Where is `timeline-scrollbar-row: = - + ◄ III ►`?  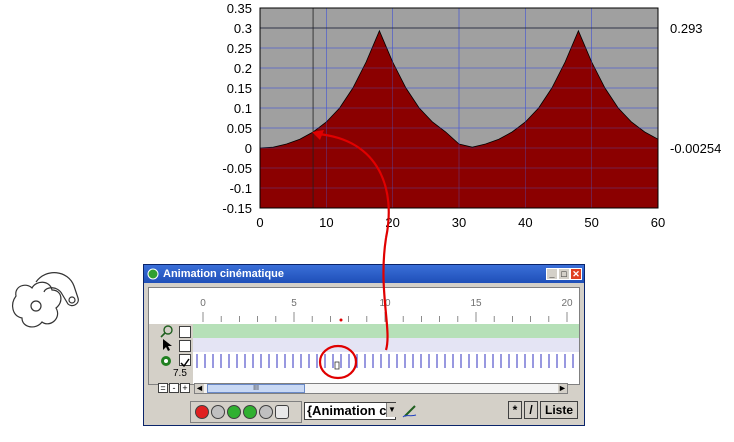 timeline-scrollbar-row: = - + ◄ III ► is located at coordinates (368, 389).